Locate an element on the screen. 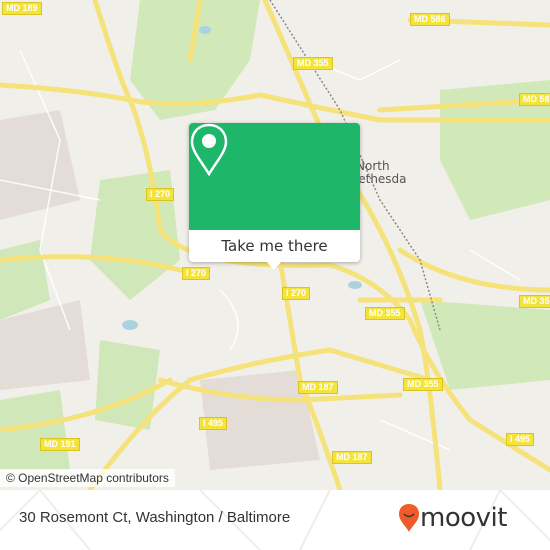 This screenshot has height=550, width=550. road-shield: MD 58 is located at coordinates (534, 99).